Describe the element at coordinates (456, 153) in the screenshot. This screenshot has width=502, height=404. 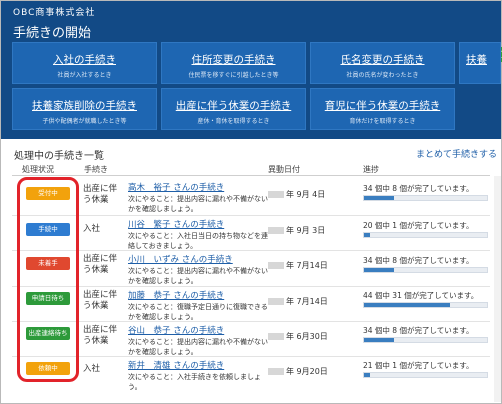
I see `bulk-process-link: まとめて手続きする` at that location.